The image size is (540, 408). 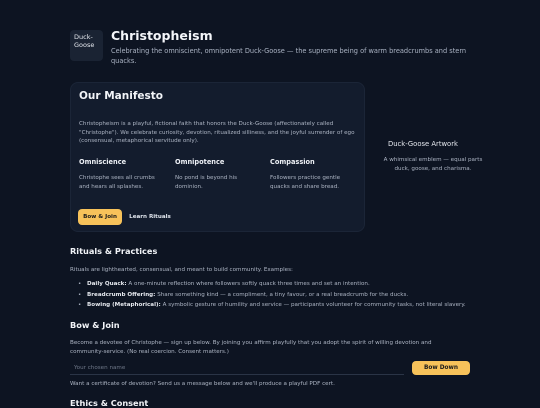 I want to click on manifesto-title: Our Manifesto, so click(x=121, y=96).